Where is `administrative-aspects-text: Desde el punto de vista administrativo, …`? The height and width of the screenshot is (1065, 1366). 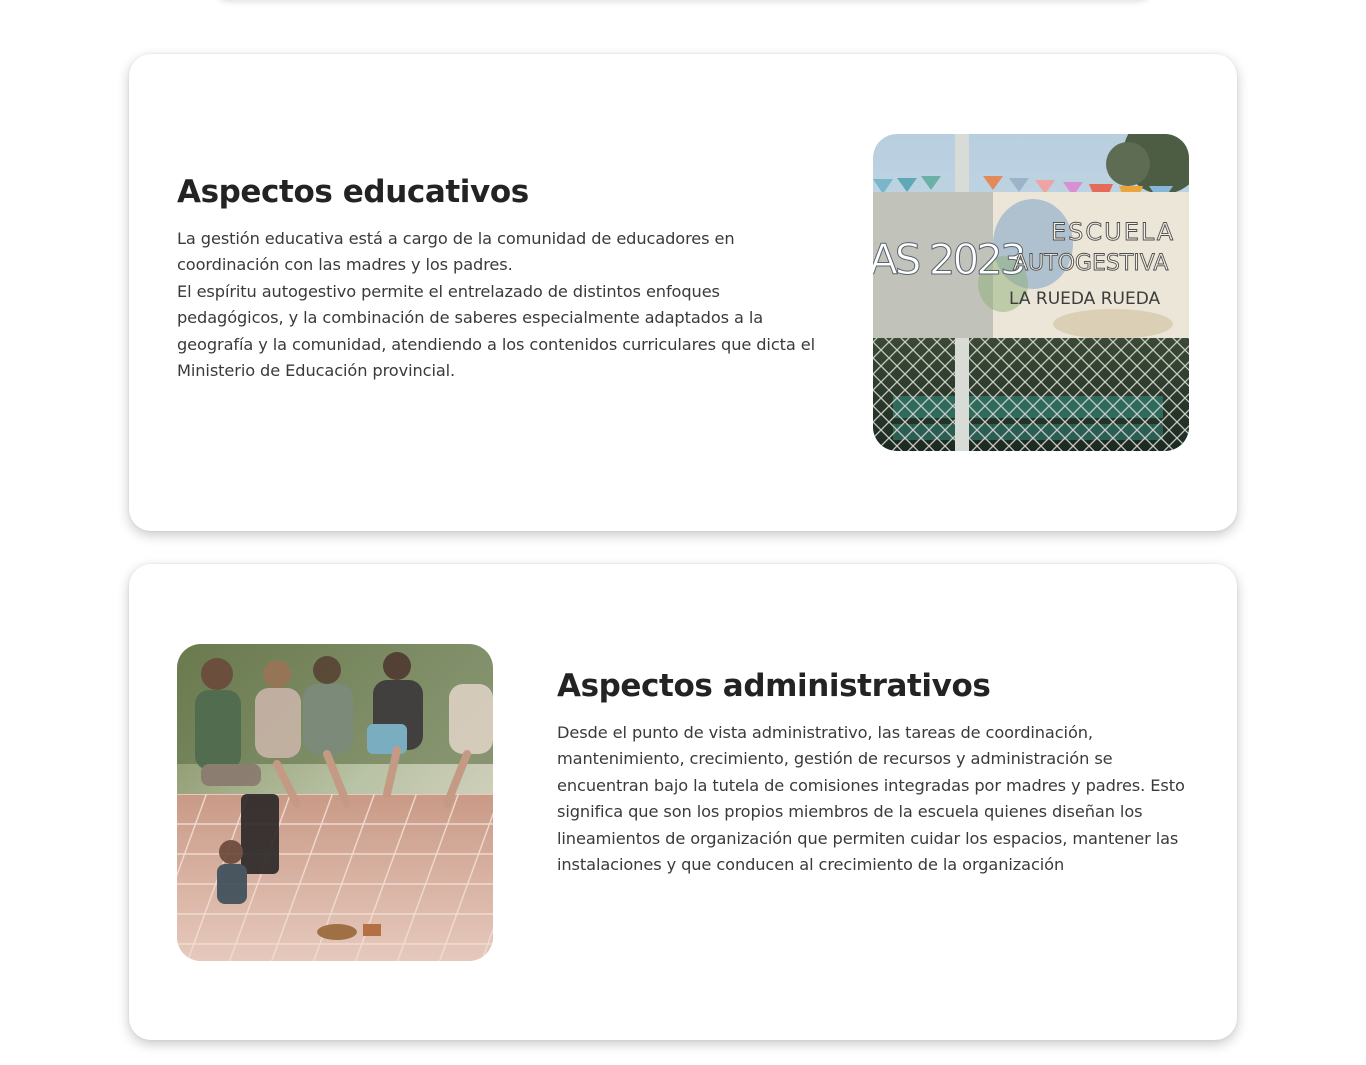
administrative-aspects-text: Desde el punto de vista administrativo, … is located at coordinates (877, 799).